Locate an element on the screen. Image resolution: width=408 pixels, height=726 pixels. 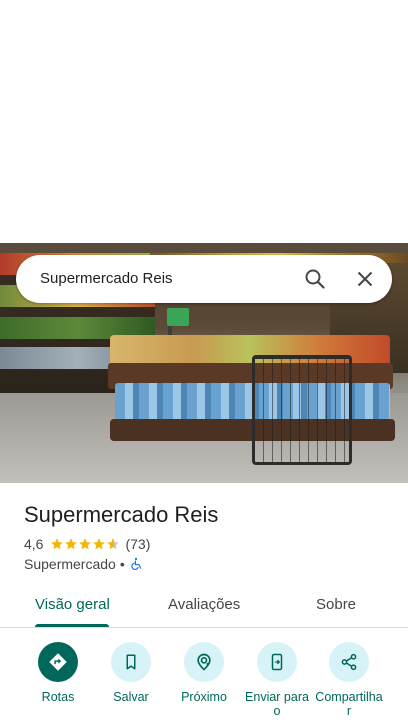
send-to-phone-icon is located at coordinates (277, 662).